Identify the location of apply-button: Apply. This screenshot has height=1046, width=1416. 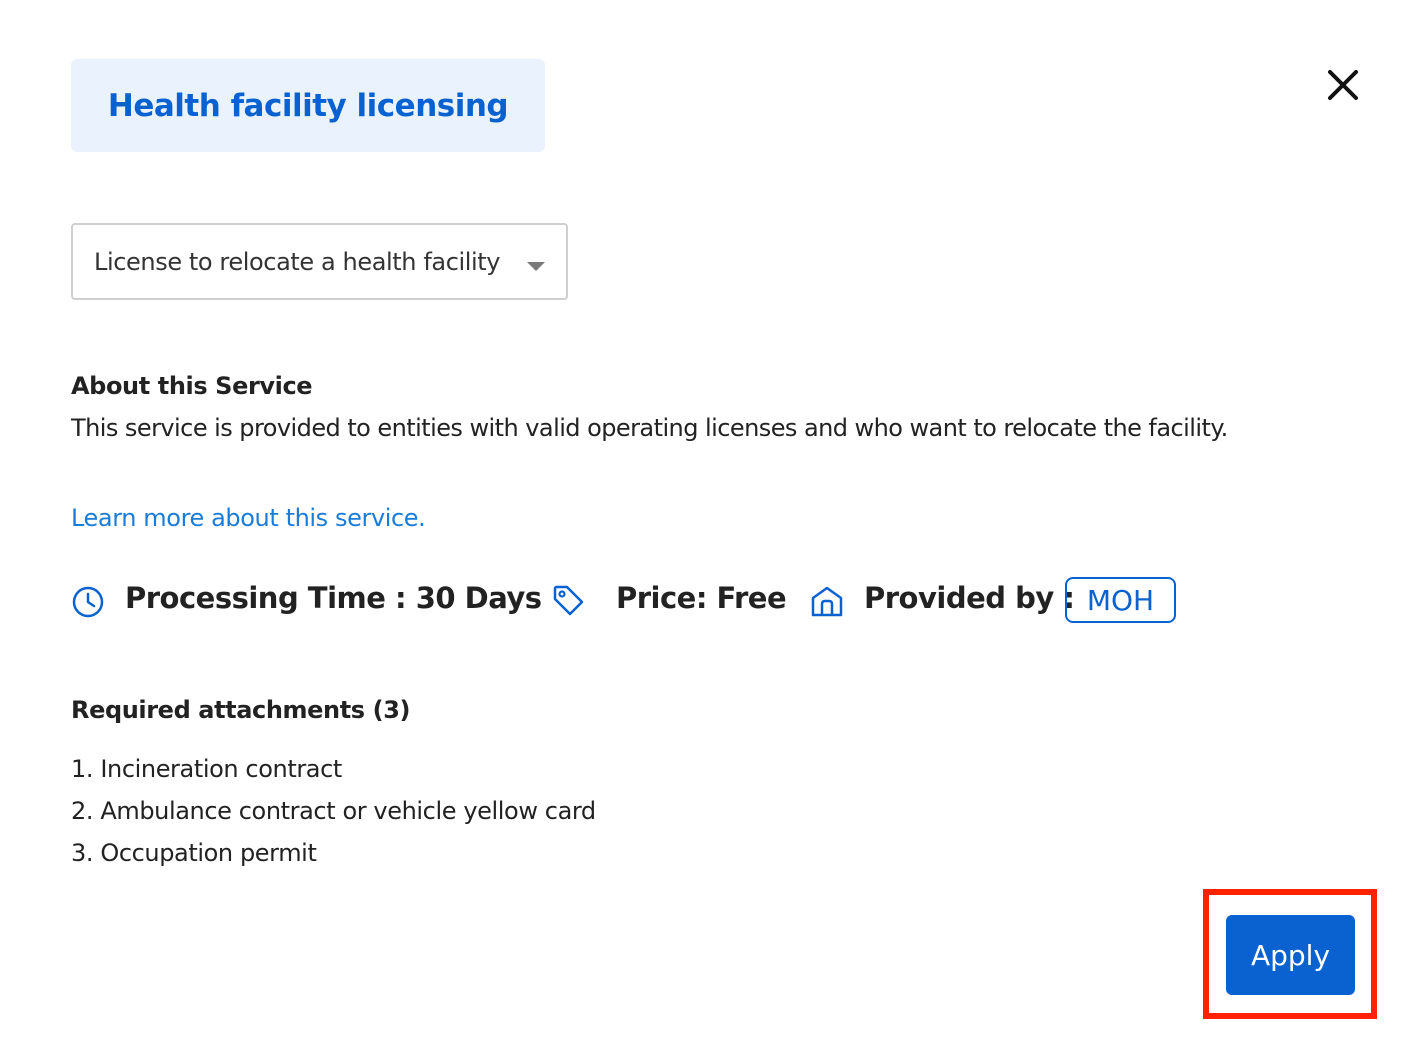
(1290, 955).